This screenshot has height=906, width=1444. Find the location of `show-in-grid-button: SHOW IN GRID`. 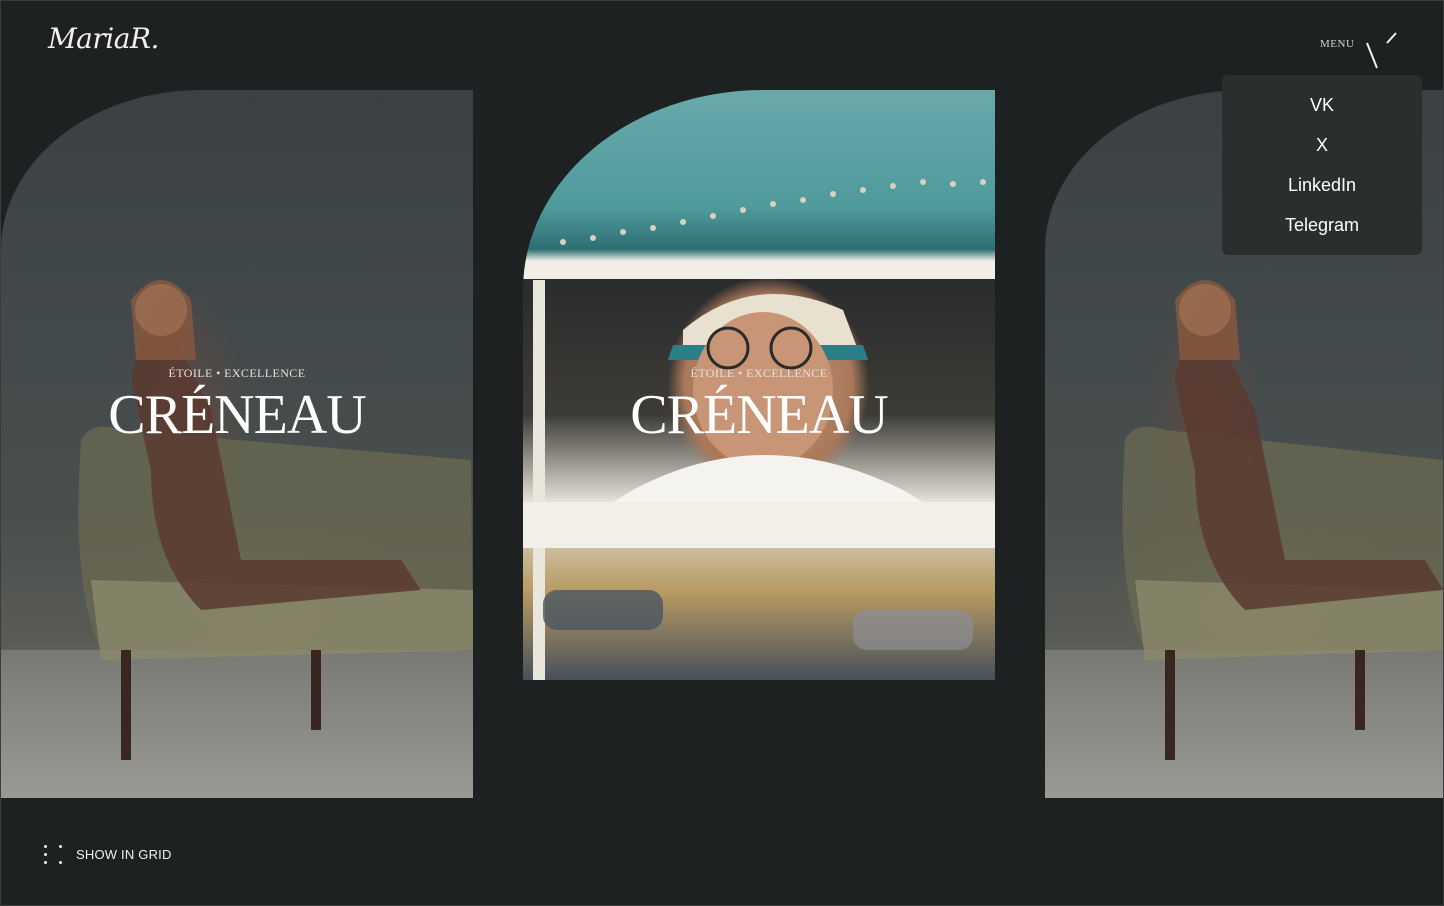

show-in-grid-button: SHOW IN GRID is located at coordinates (107, 854).